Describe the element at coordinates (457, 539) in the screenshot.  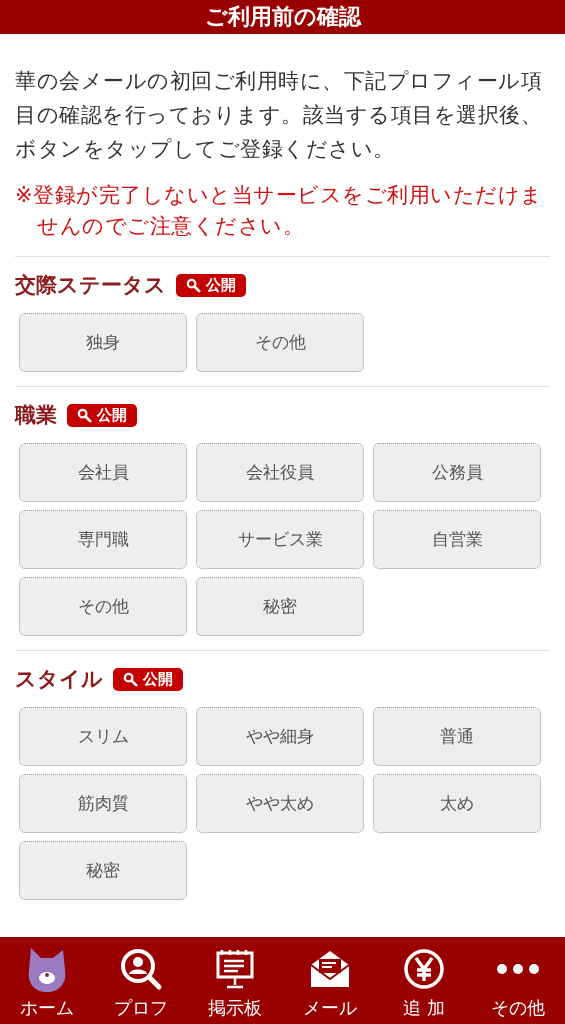
I see `option-button: 自営業` at that location.